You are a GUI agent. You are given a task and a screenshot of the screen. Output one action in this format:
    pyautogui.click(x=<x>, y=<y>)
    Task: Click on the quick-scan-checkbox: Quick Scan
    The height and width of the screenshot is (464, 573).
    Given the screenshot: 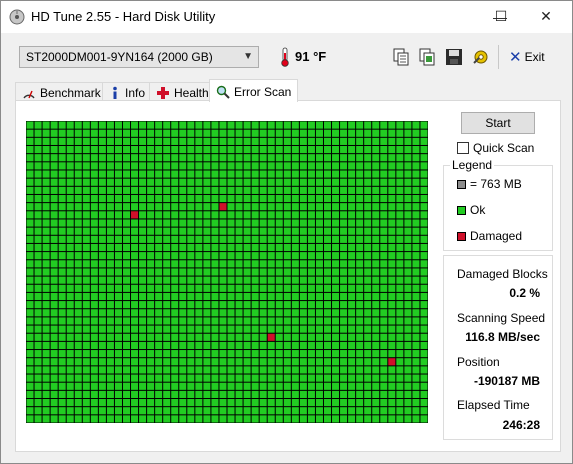 What is the action you would take?
    pyautogui.click(x=495, y=148)
    